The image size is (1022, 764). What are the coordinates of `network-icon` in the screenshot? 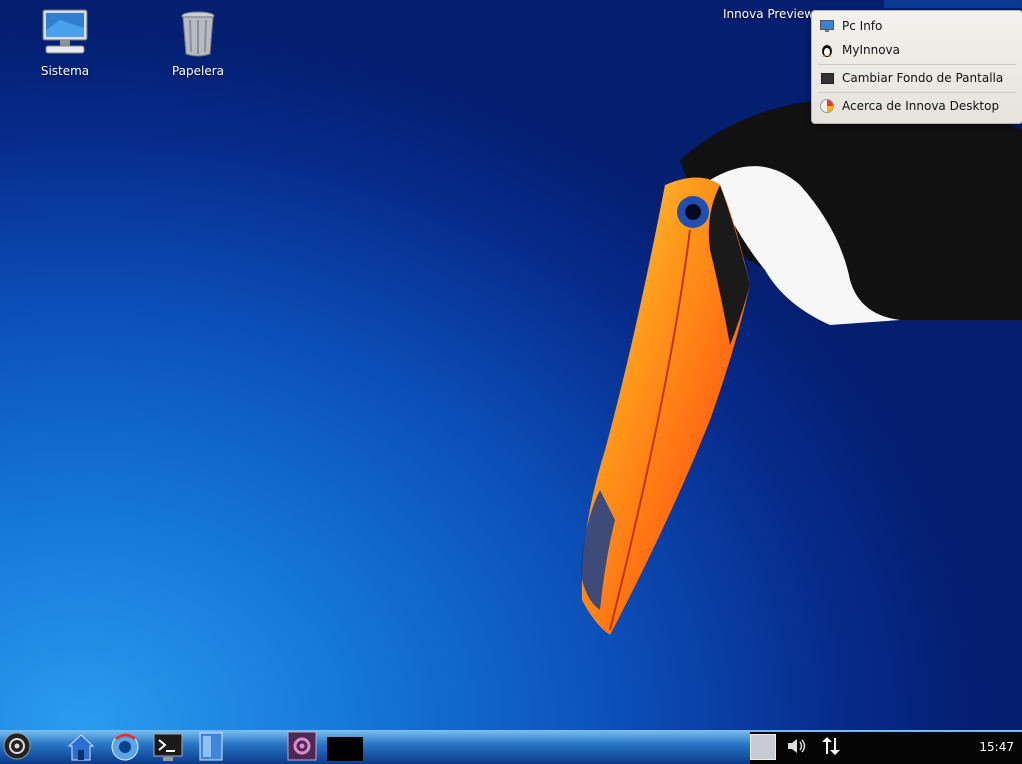 It's located at (831, 748).